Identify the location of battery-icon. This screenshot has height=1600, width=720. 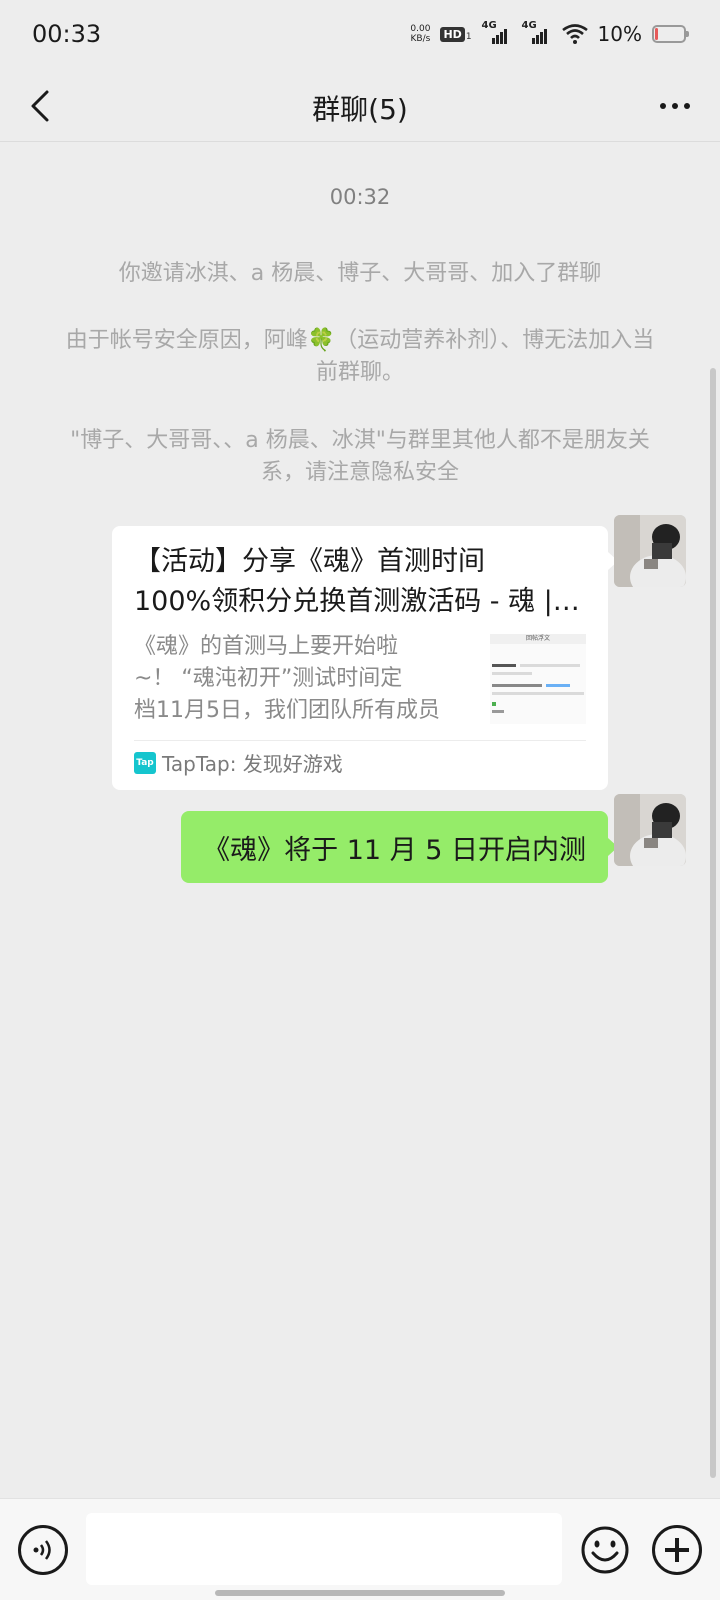
(670, 34).